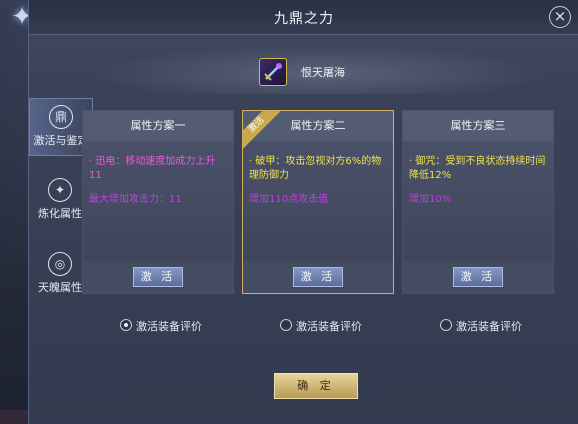 This screenshot has width=578, height=424. I want to click on card-bonus-line: 增加110点攻击值, so click(289, 199).